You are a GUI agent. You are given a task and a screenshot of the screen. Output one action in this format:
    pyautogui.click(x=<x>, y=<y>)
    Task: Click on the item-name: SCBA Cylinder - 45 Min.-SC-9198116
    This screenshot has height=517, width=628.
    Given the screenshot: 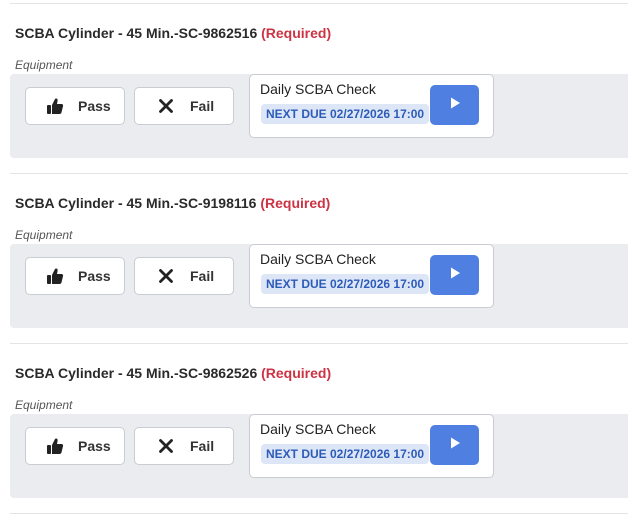 What is the action you would take?
    pyautogui.click(x=136, y=203)
    